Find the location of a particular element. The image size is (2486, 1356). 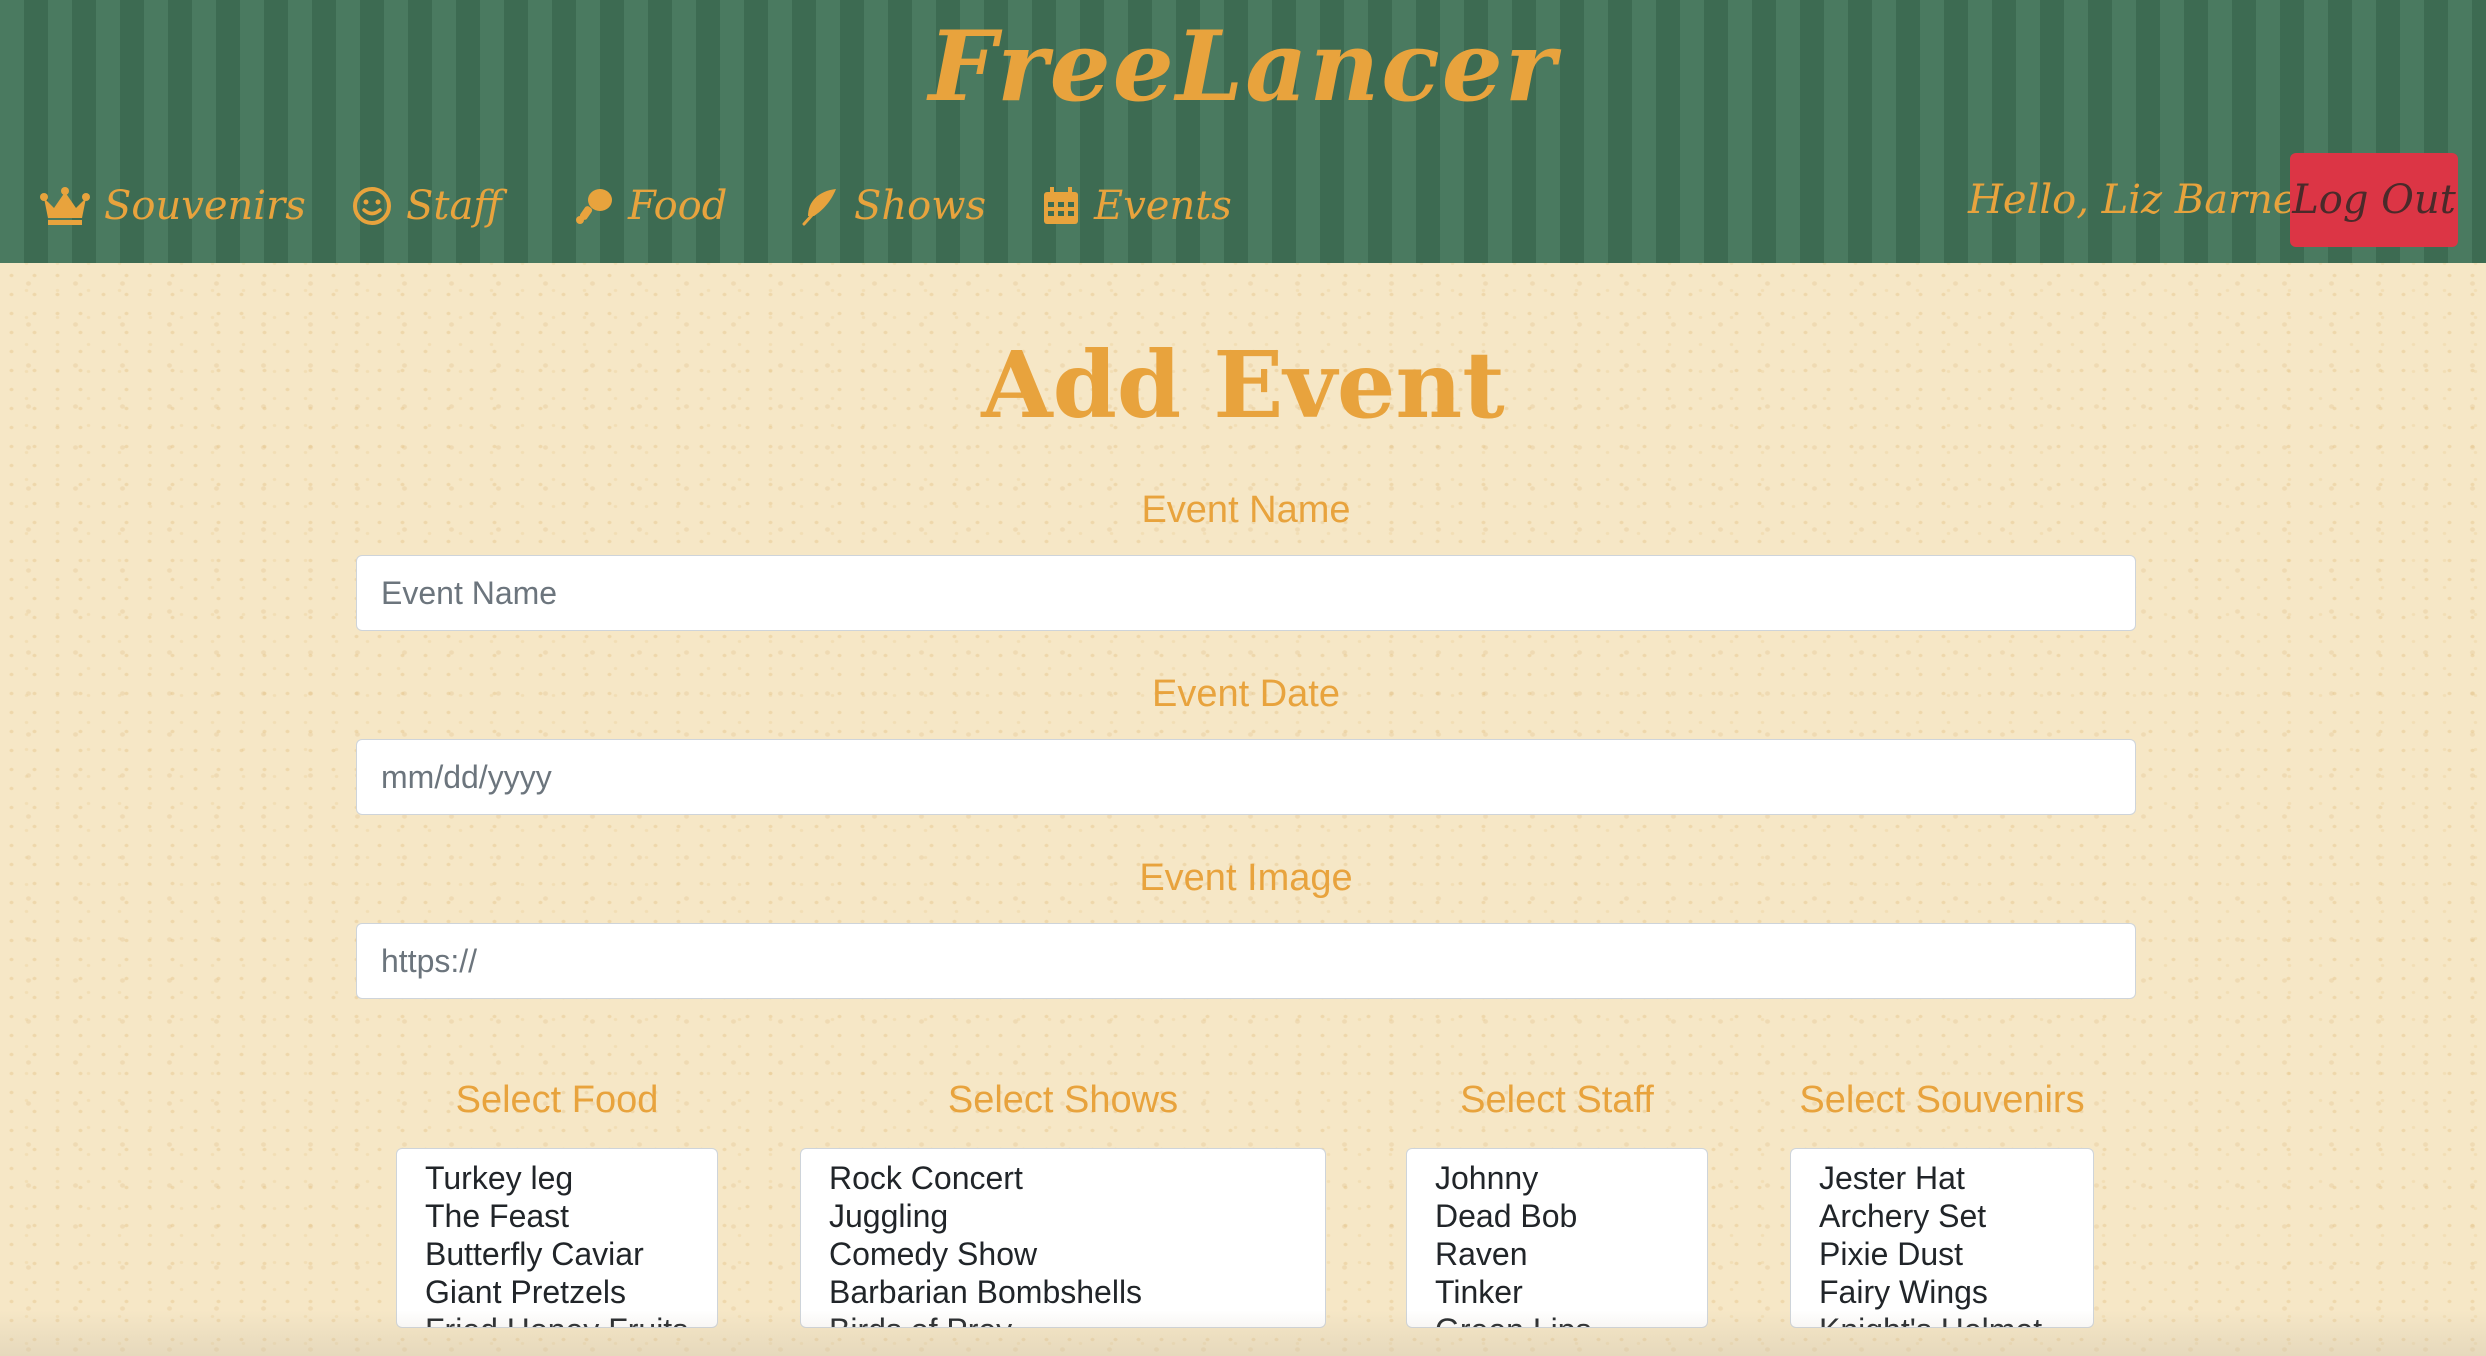

event-name-input is located at coordinates (1246, 593).